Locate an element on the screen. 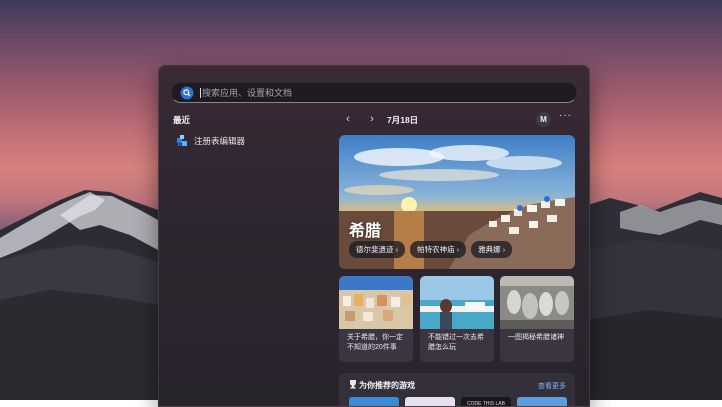 This screenshot has width=722, height=407. chip-athena: 雅典娜 › is located at coordinates (492, 249).